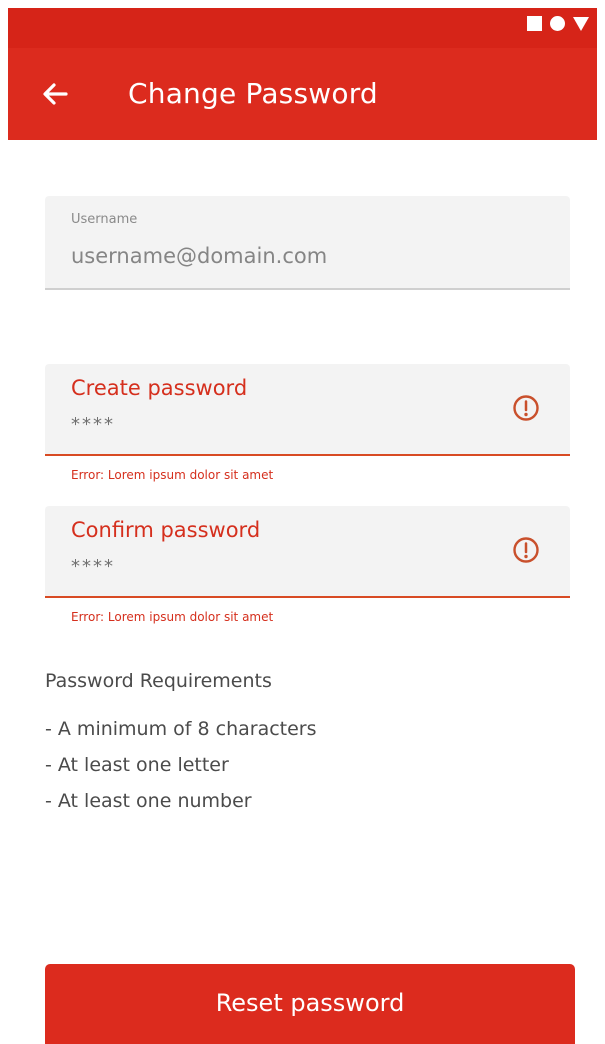 The height and width of the screenshot is (1044, 605). Describe the element at coordinates (158, 681) in the screenshot. I see `requirements-title: Password Requirements` at that location.